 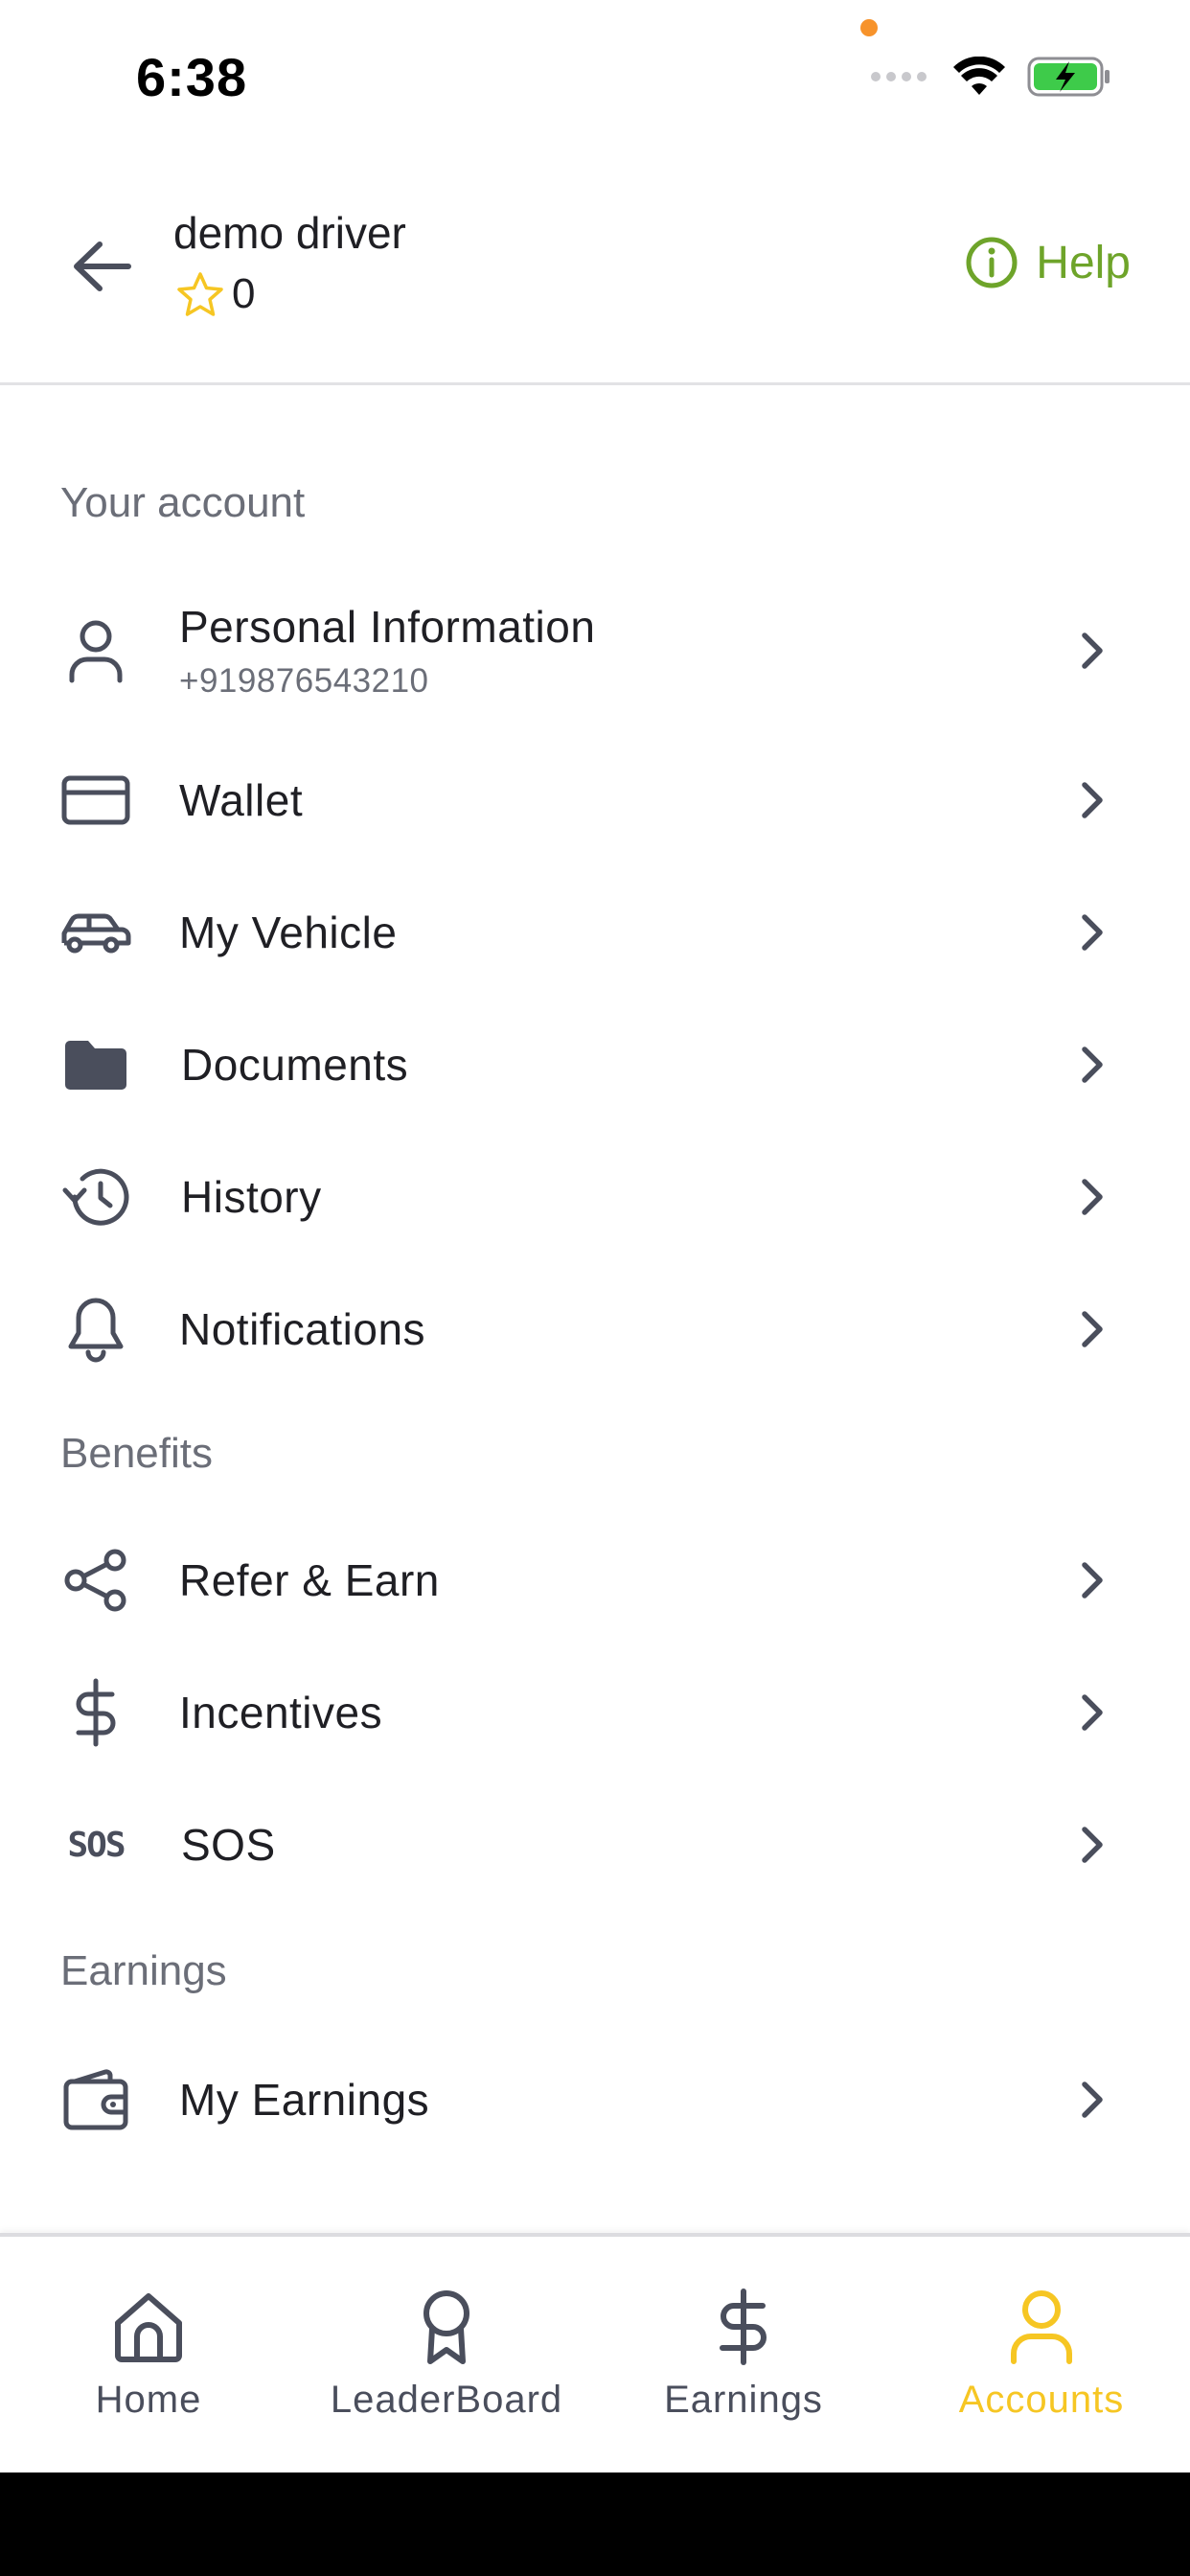 What do you see at coordinates (295, 1065) in the screenshot?
I see `documents-label: Documents` at bounding box center [295, 1065].